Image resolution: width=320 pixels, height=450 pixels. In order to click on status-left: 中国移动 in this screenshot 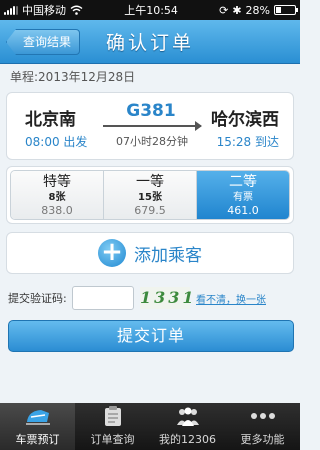, I will do `click(43, 10)`.